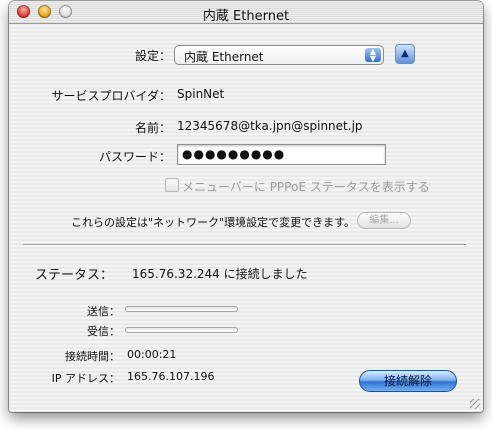 This screenshot has height=430, width=492. I want to click on config-label: 設定：, so click(152, 56).